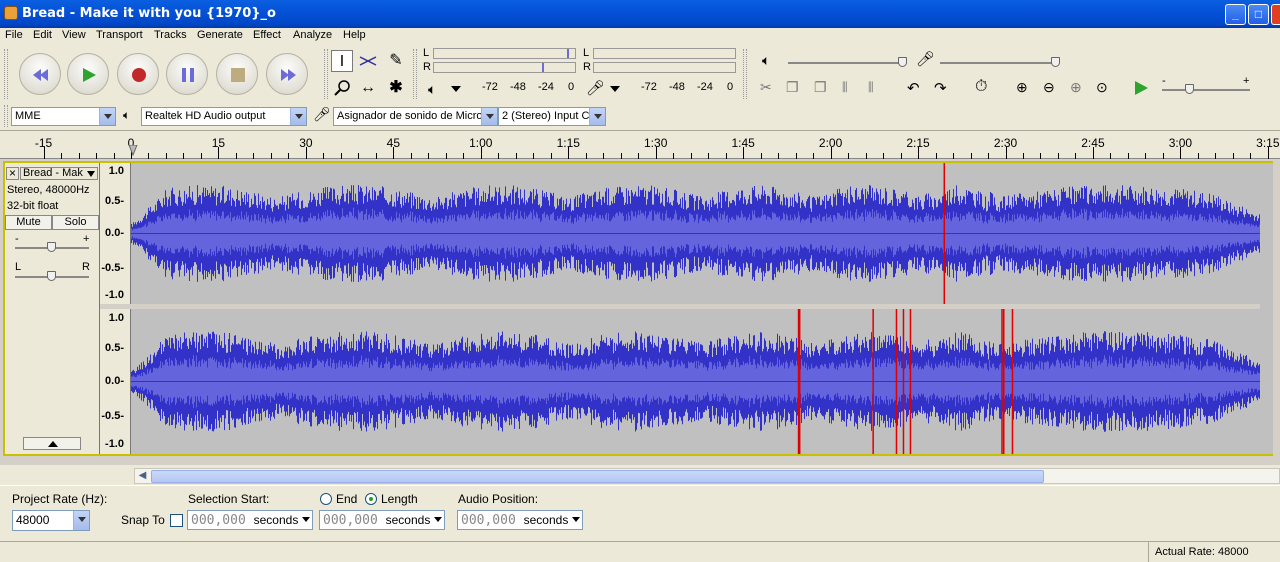 The image size is (1280, 562). What do you see at coordinates (42, 35) in the screenshot?
I see `menu-edit: Edit` at bounding box center [42, 35].